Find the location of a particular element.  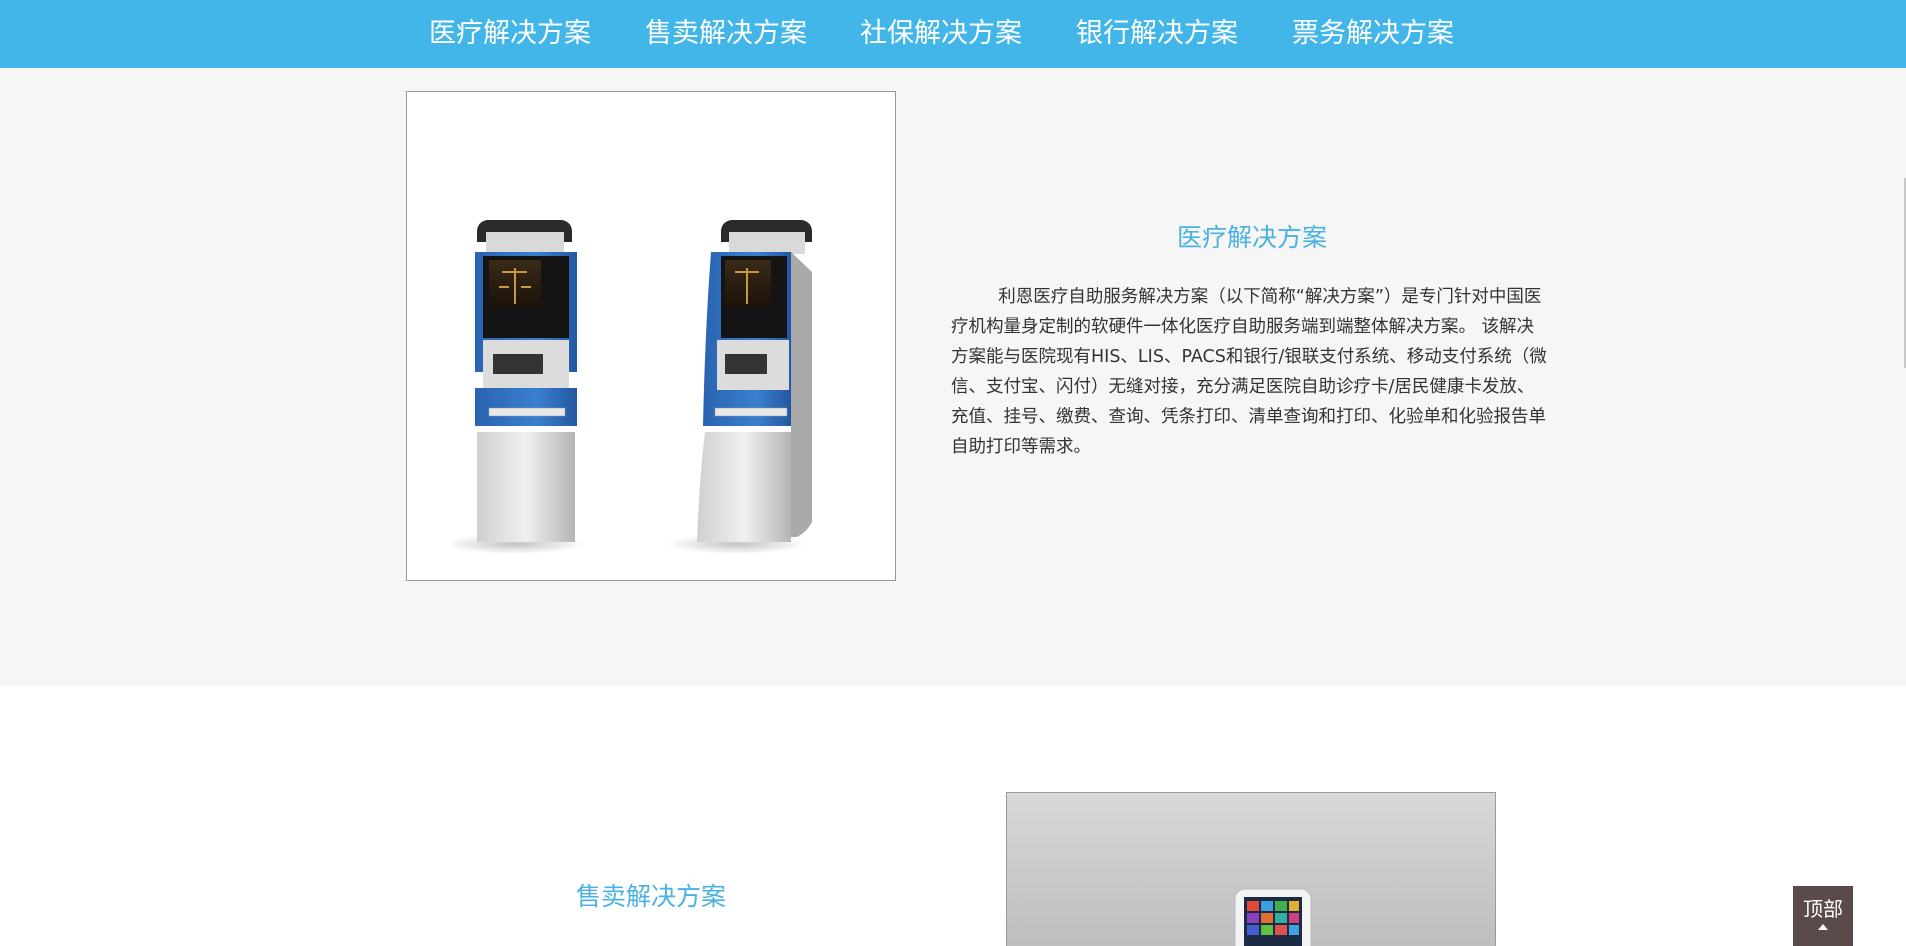

kiosk-side is located at coordinates (739, 387).